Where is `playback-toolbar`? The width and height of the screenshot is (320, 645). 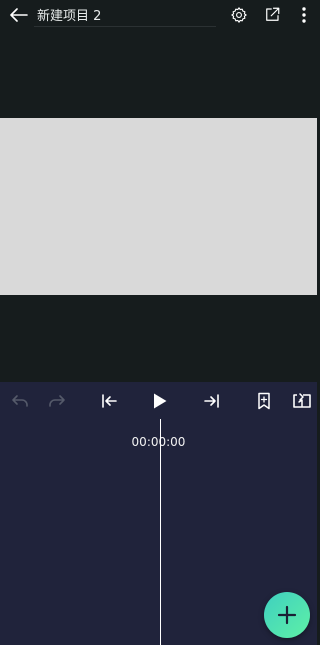
playback-toolbar is located at coordinates (158, 401).